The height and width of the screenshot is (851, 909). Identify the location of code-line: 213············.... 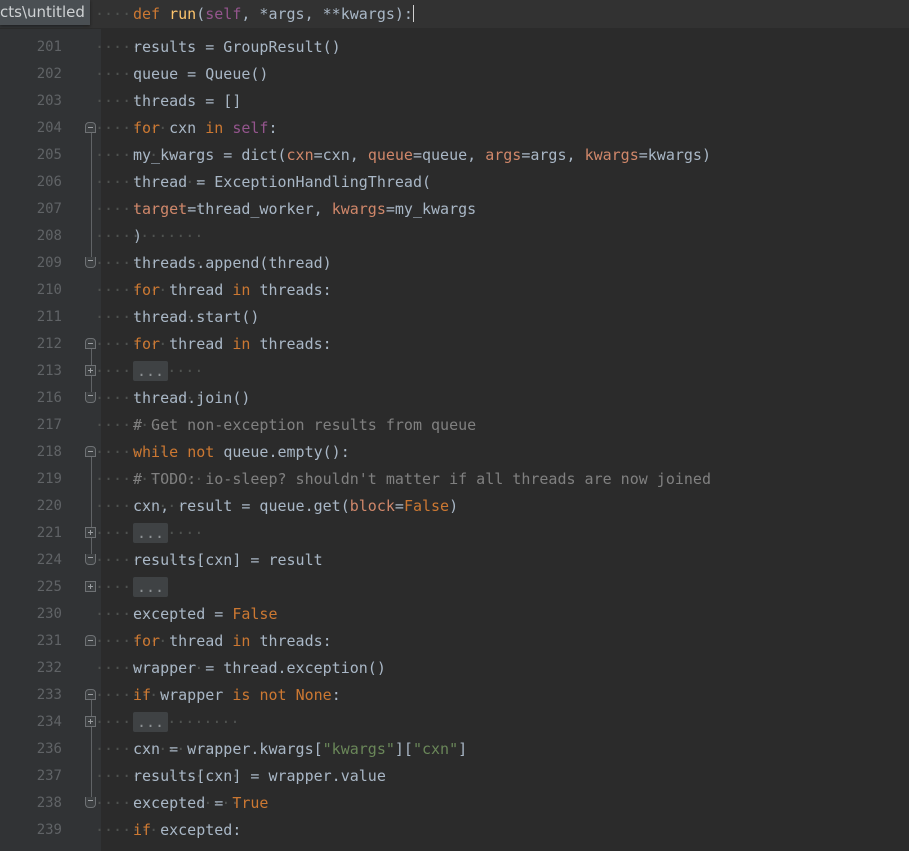
(454, 371).